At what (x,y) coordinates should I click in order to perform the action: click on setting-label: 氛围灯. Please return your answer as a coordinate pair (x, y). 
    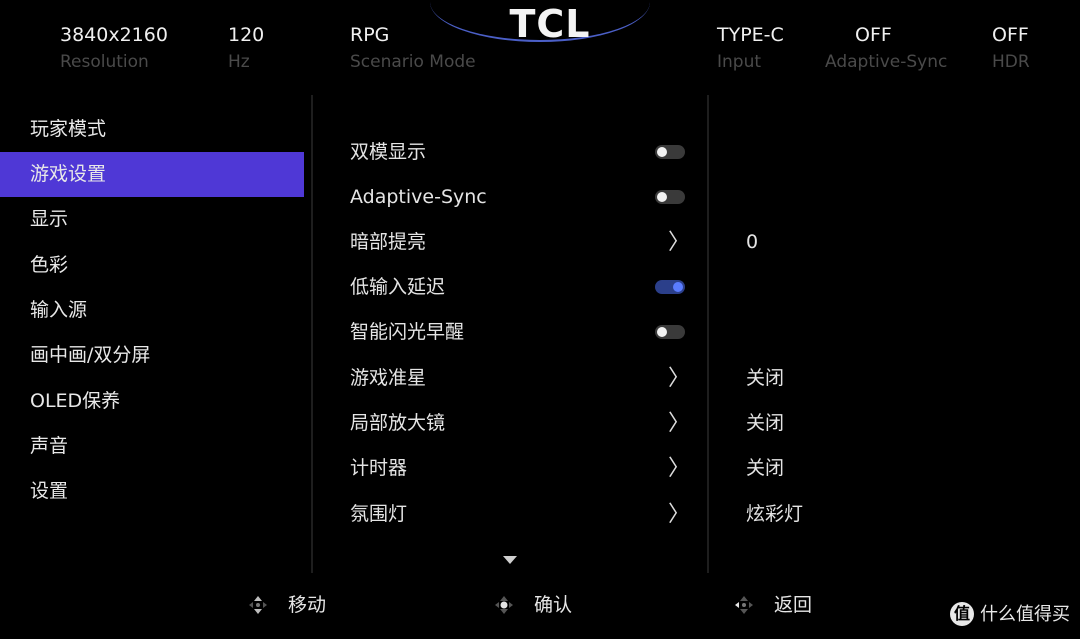
    Looking at the image, I should click on (379, 514).